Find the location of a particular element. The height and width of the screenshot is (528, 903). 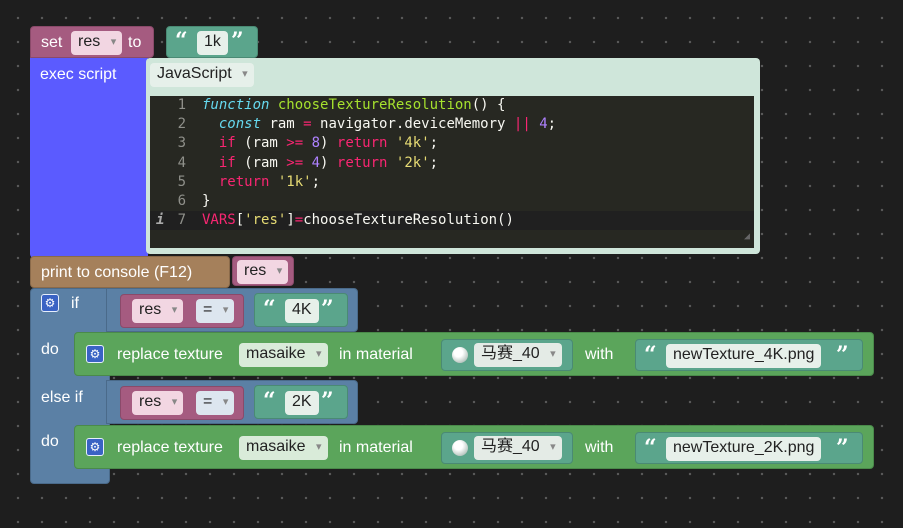

file-name-field: newTexture_4K.png is located at coordinates (744, 356).